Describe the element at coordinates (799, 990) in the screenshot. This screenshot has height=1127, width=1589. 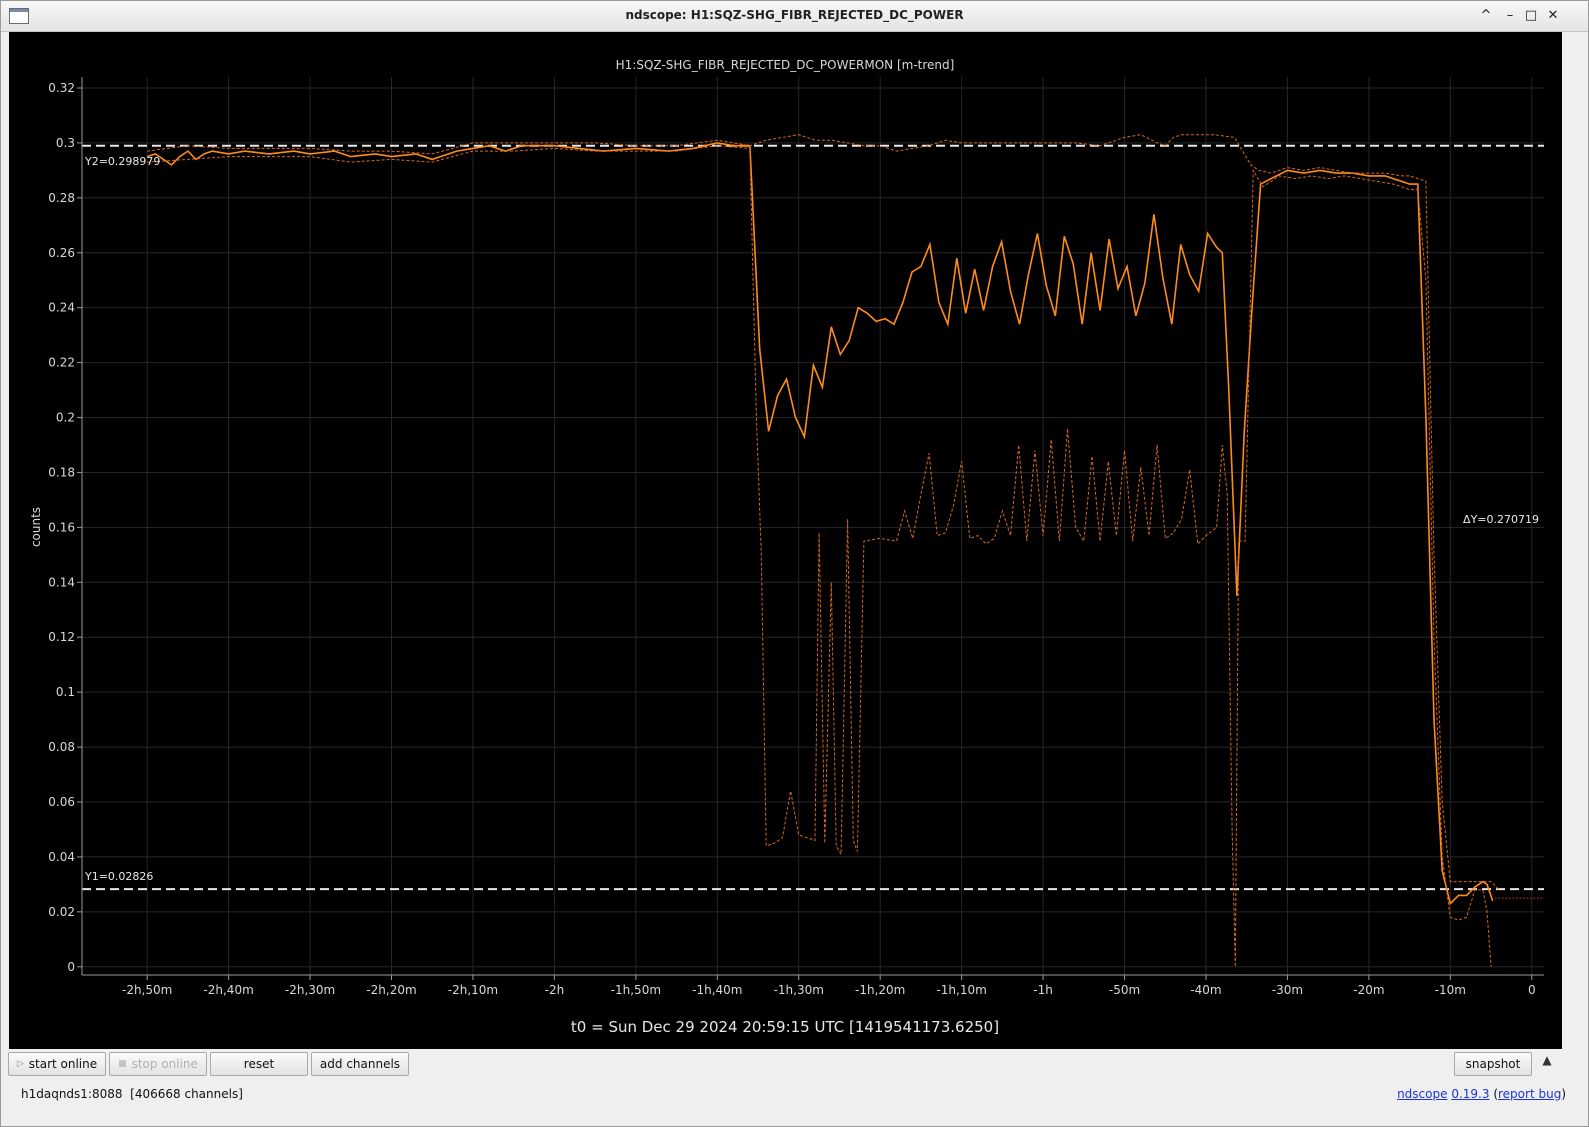
I see `x-tick-label: -1h,30m` at that location.